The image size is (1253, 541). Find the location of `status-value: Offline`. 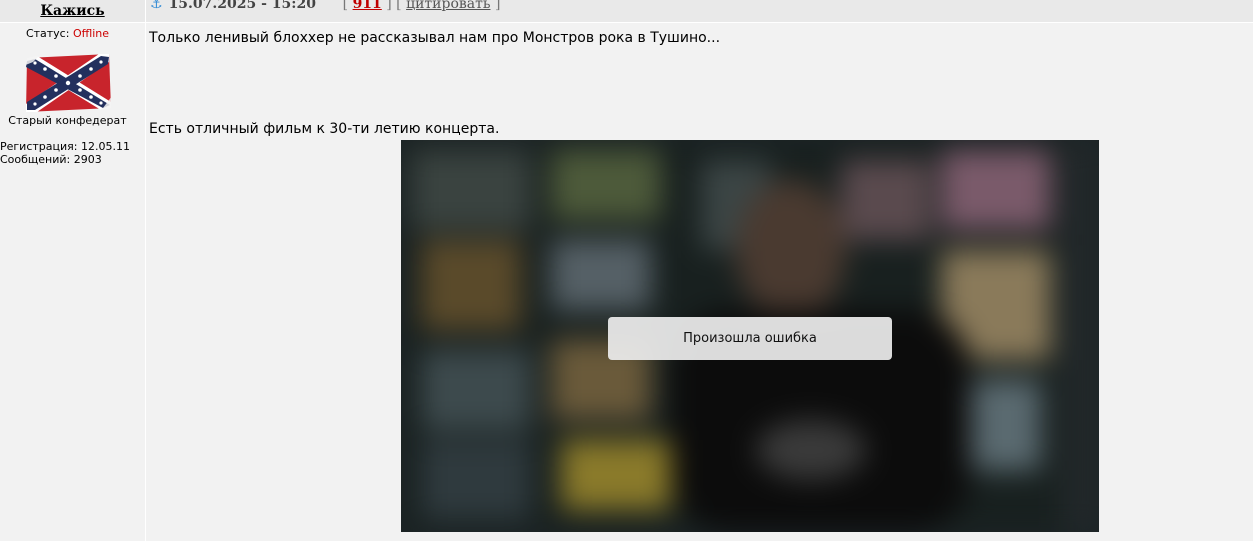

status-value: Offline is located at coordinates (91, 33).